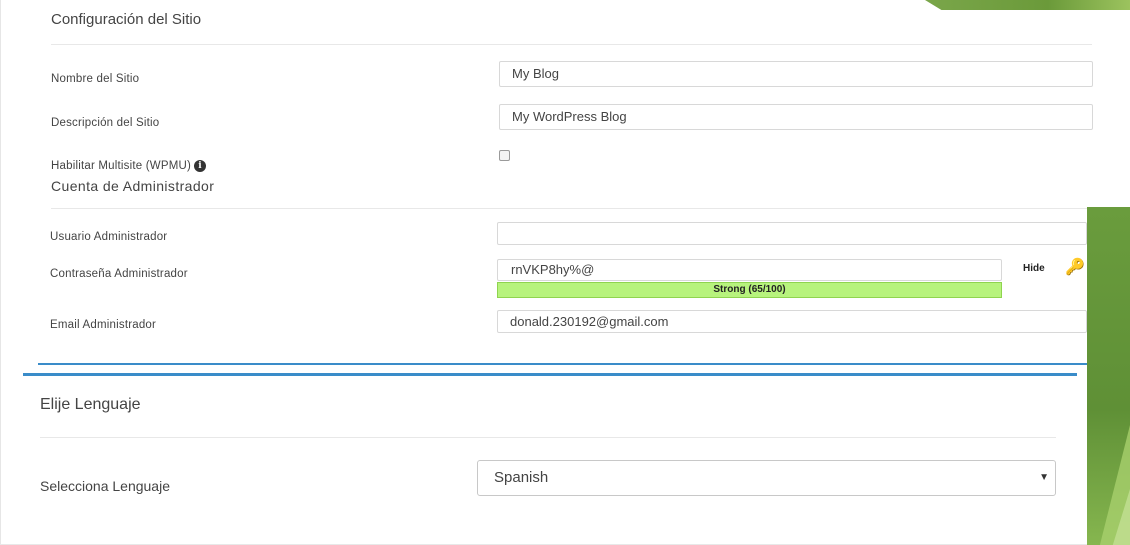 The width and height of the screenshot is (1130, 545). What do you see at coordinates (95, 79) in the screenshot?
I see `site-name-label: Nombre del Sitio` at bounding box center [95, 79].